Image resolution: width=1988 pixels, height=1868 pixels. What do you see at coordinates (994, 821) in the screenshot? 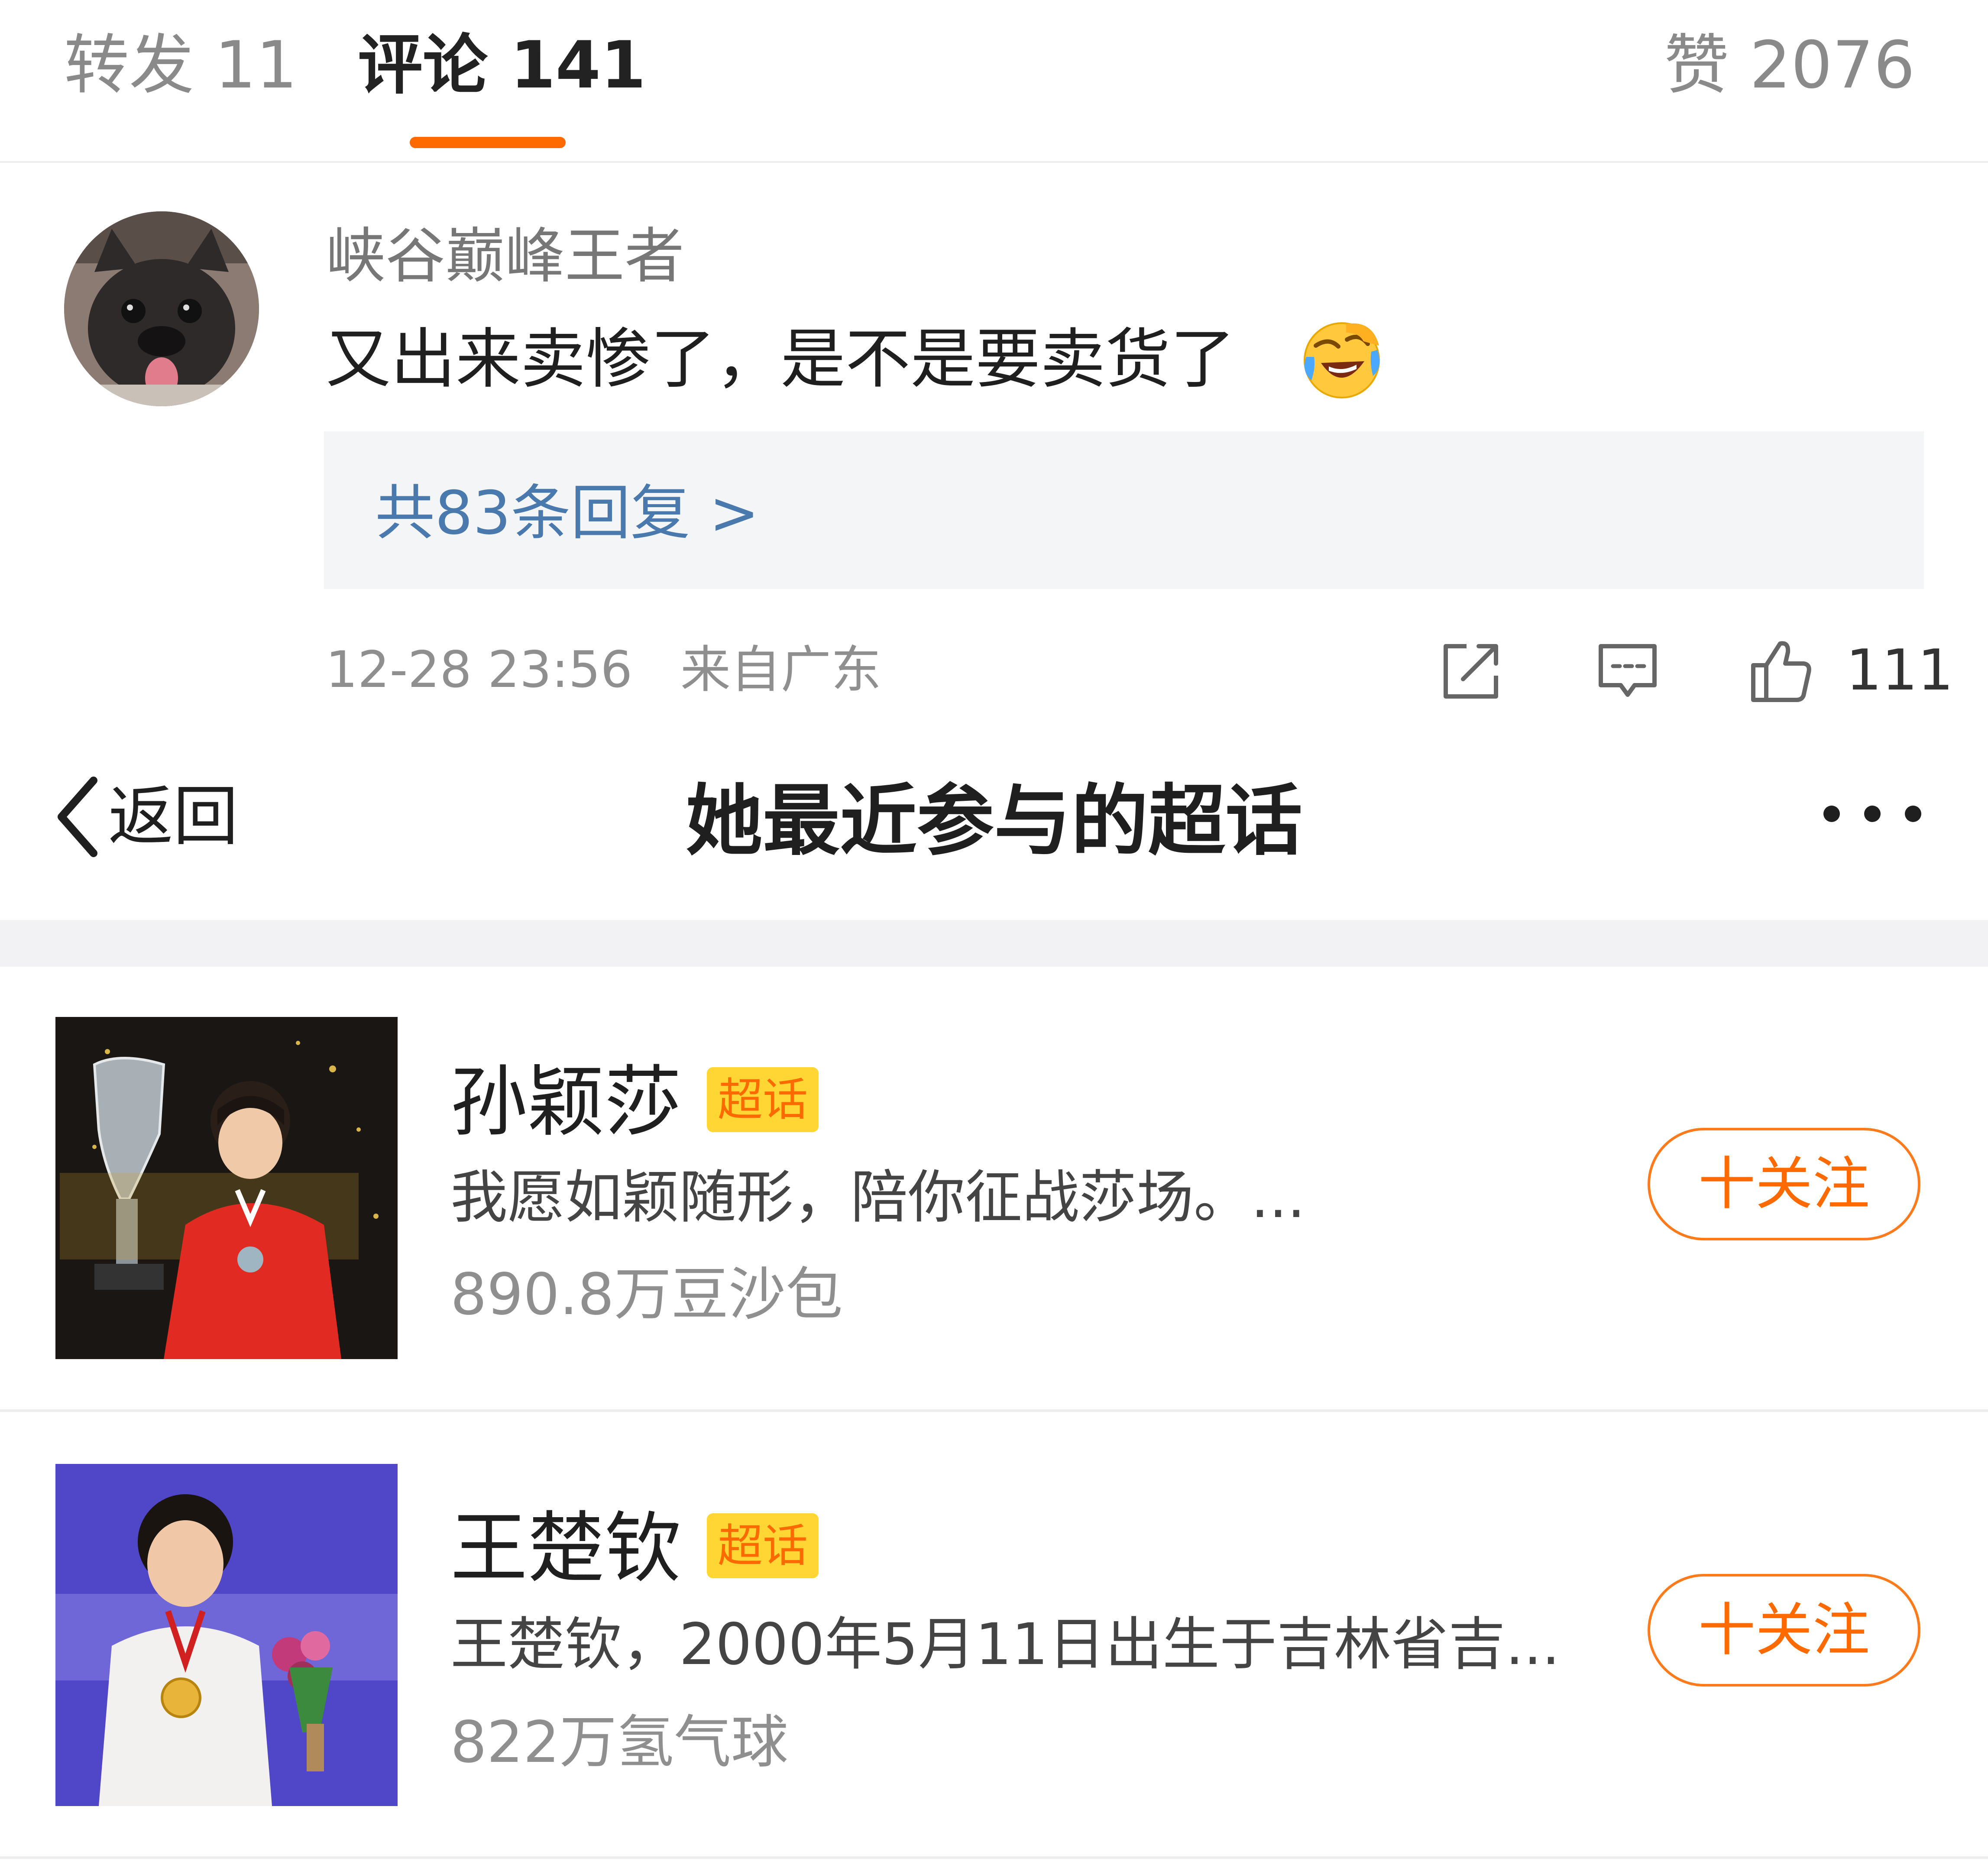
I see `page-title: 她最近参与的超话` at bounding box center [994, 821].